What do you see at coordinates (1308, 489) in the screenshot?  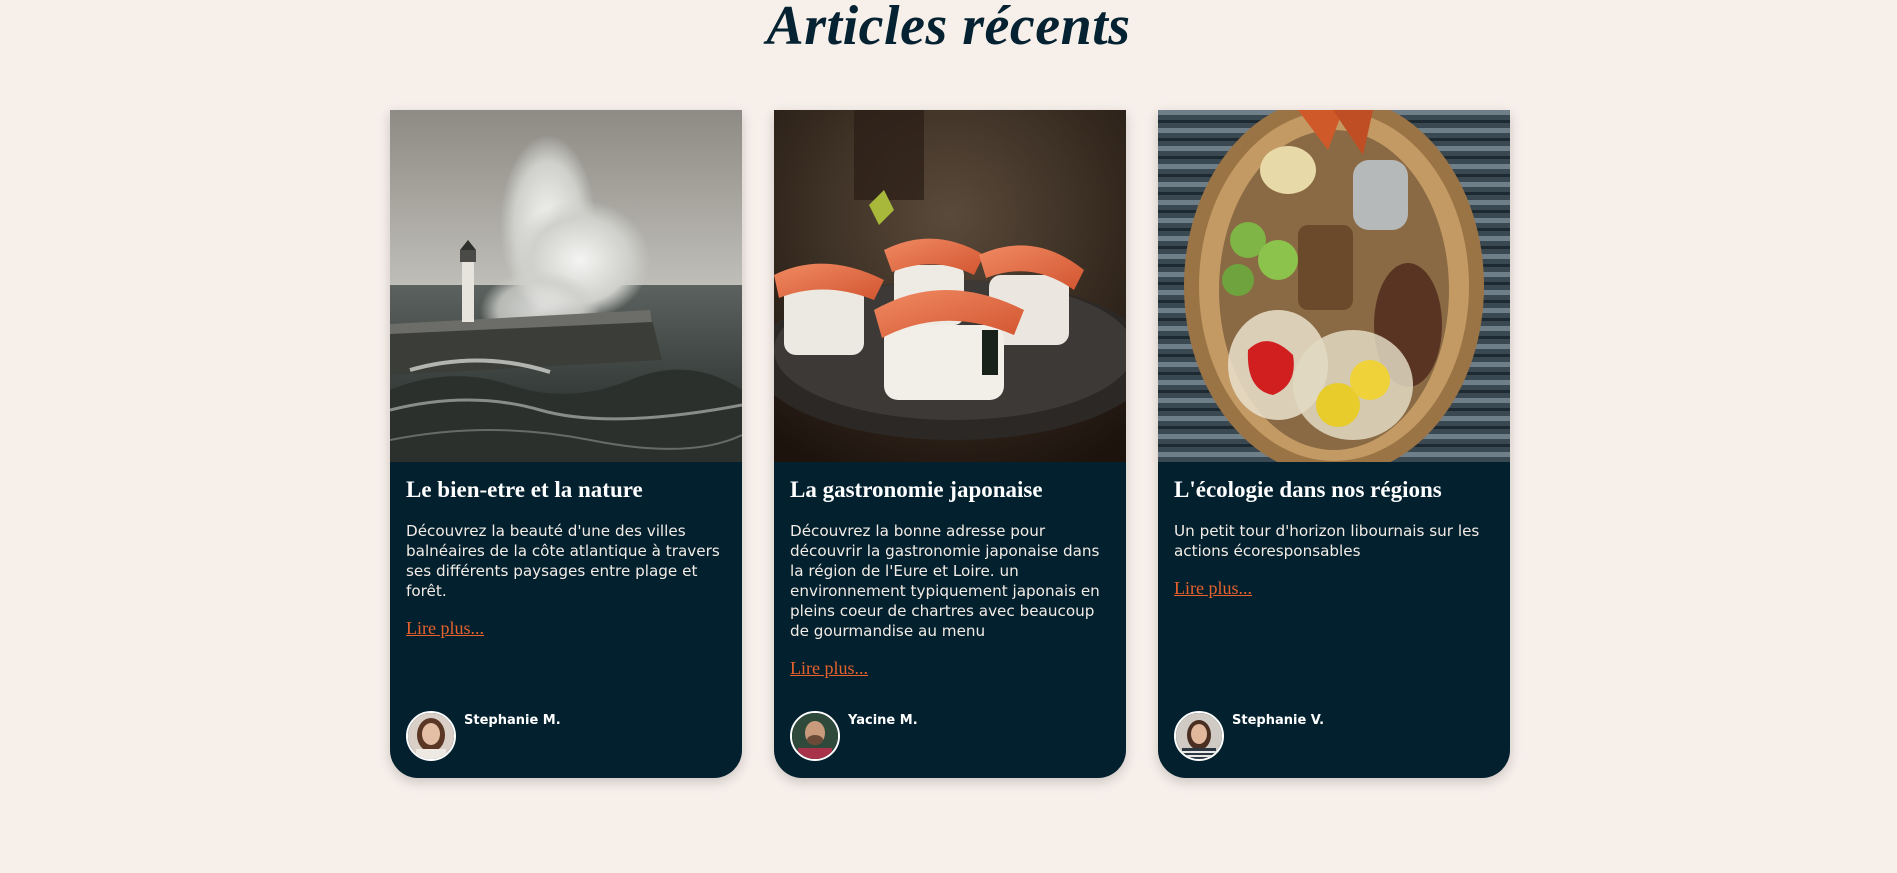 I see `article-title: L'écologie dans nos régions` at bounding box center [1308, 489].